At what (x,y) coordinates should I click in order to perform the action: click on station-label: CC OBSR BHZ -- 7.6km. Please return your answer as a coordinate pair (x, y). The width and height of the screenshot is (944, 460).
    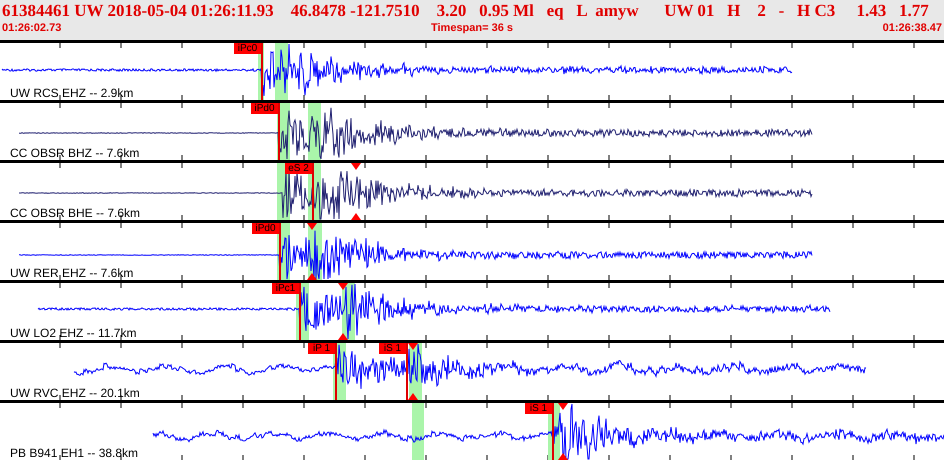
    Looking at the image, I should click on (75, 153).